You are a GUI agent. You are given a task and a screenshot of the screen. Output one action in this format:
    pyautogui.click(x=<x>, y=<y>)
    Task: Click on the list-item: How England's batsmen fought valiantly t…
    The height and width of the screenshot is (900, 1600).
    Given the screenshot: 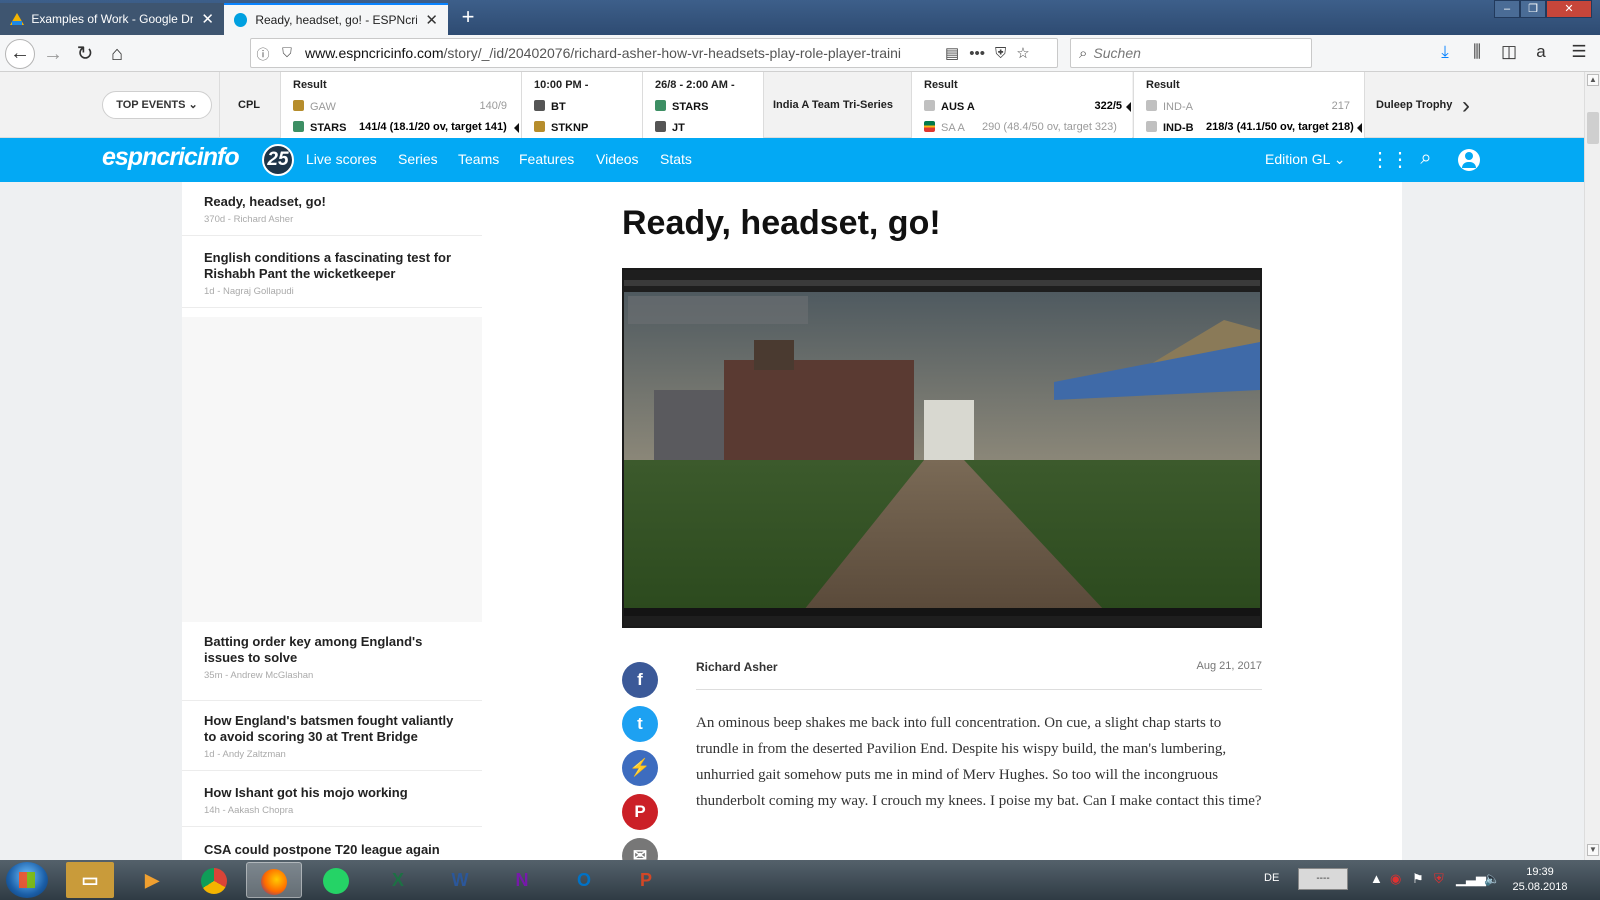 What is the action you would take?
    pyautogui.click(x=332, y=735)
    